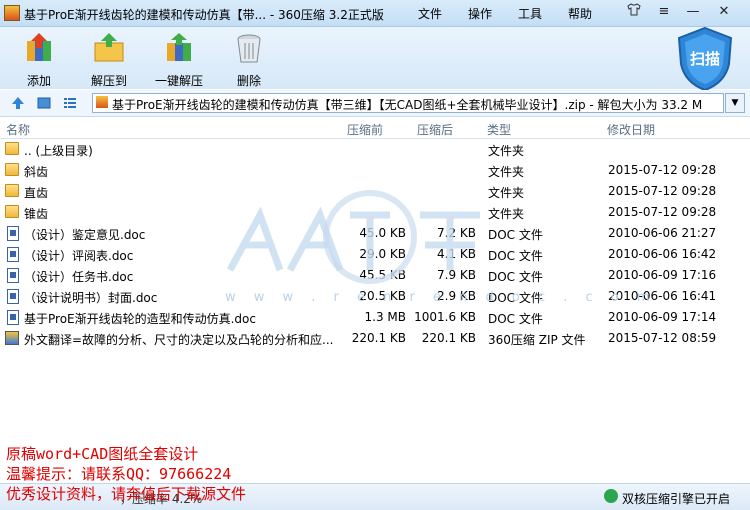 This screenshot has width=750, height=510. What do you see at coordinates (662, 338) in the screenshot?
I see `file-date: 2015-07-12 08:59` at bounding box center [662, 338].